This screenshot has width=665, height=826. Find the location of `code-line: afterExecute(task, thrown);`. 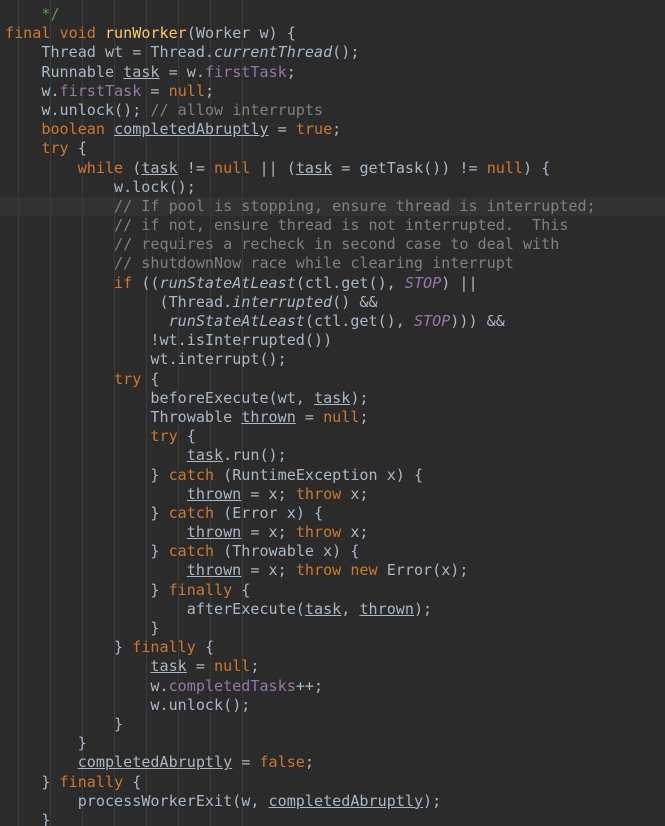

code-line: afterExecute(task, thrown); is located at coordinates (335, 609).